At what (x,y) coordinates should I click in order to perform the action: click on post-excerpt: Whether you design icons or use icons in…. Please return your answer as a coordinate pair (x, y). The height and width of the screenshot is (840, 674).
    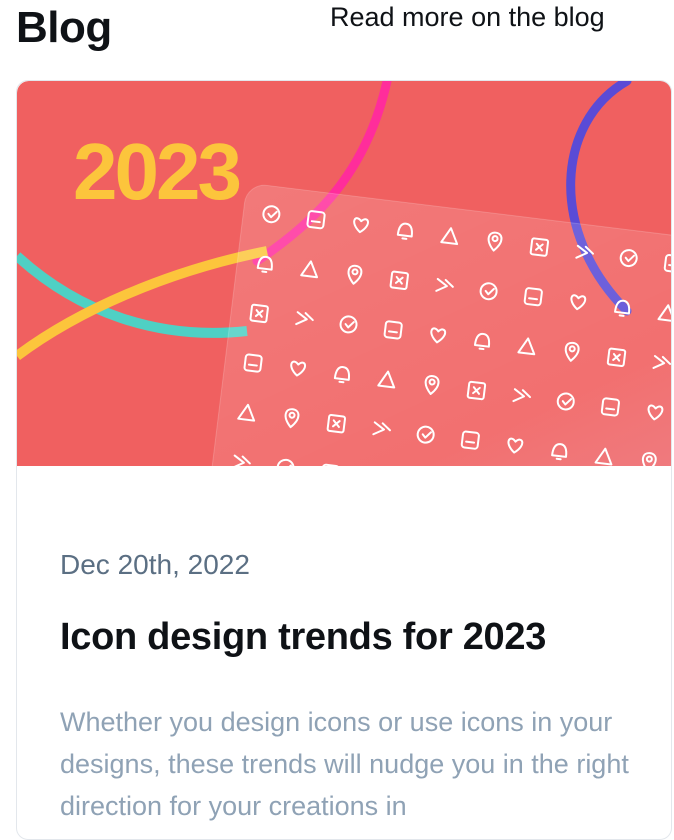
    Looking at the image, I should click on (344, 764).